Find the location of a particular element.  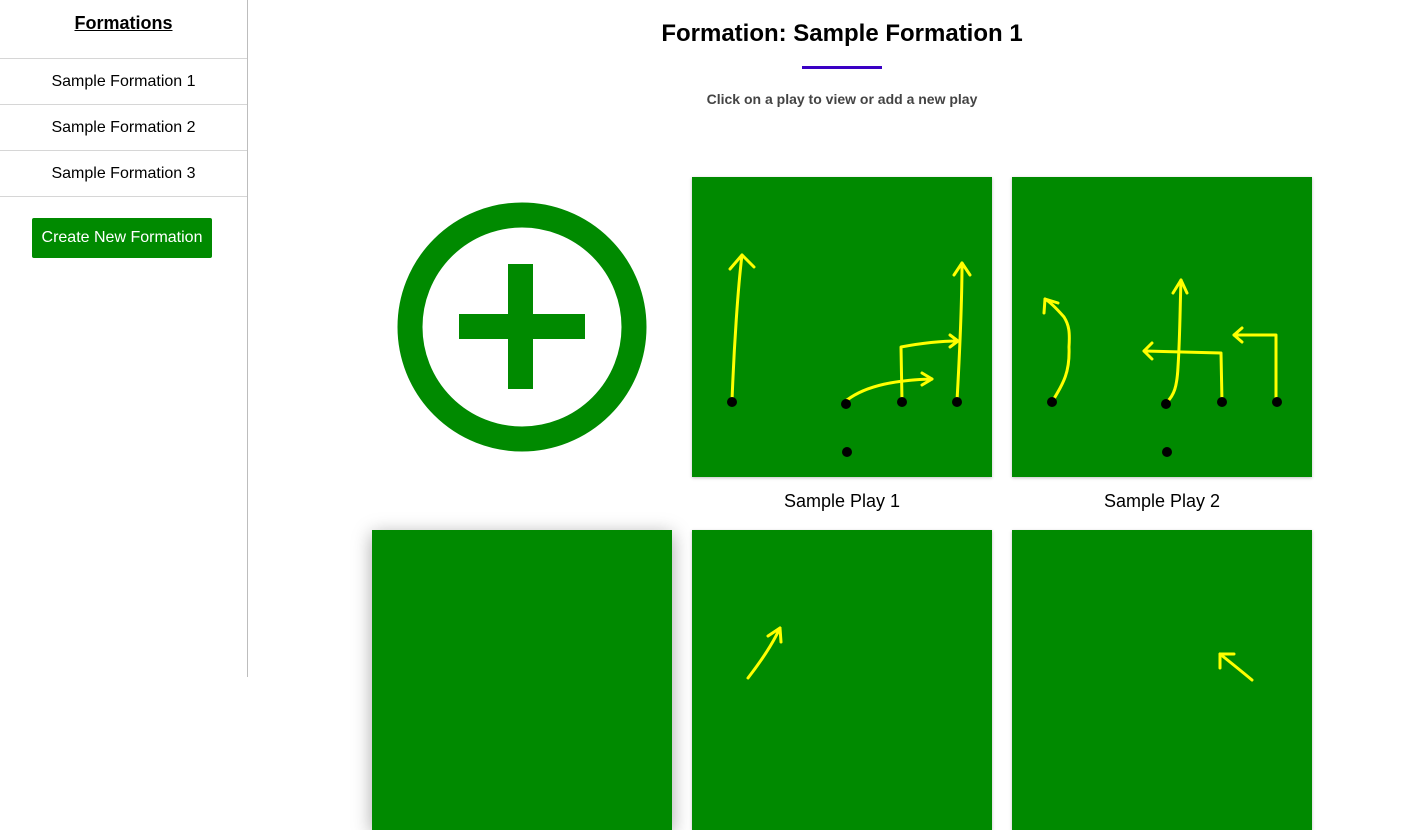

create-formation-button: Create New Formation is located at coordinates (122, 238).